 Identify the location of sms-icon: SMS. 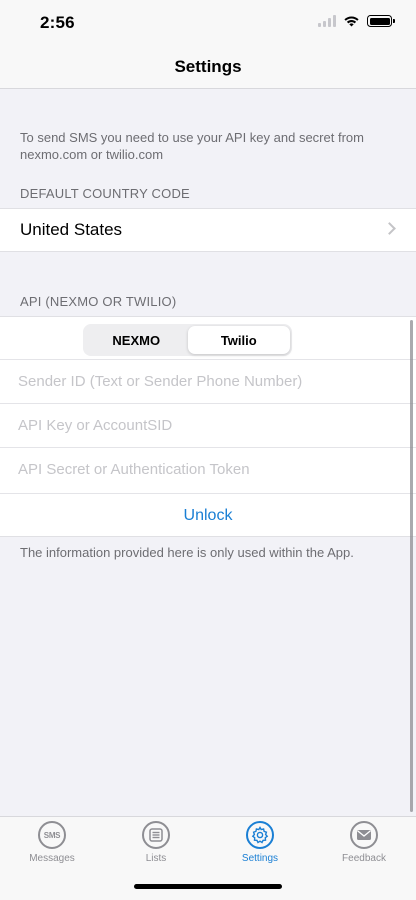
(52, 835).